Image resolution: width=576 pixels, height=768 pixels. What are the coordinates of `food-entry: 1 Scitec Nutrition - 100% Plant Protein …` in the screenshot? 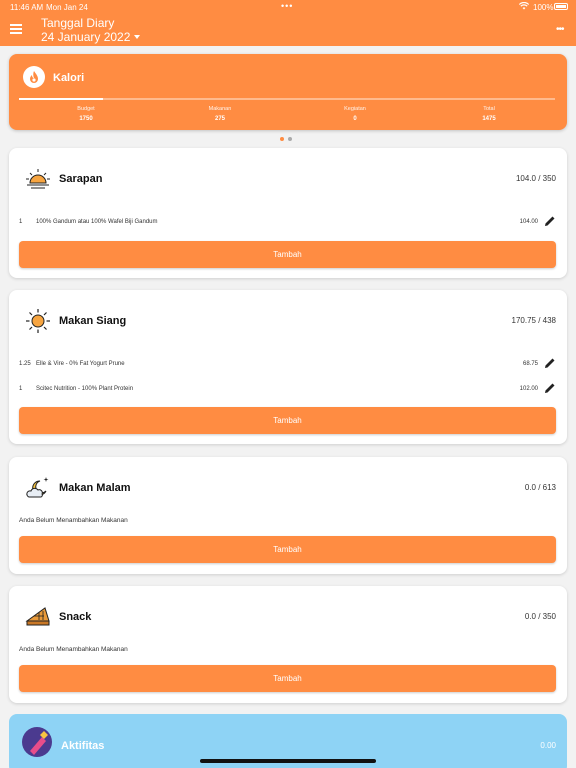 It's located at (287, 389).